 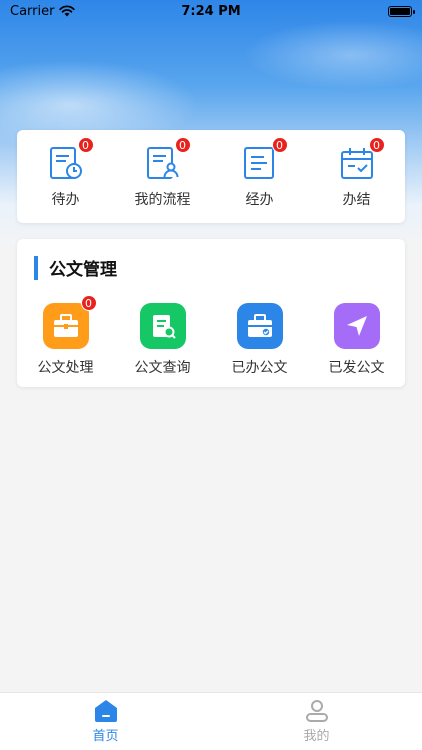 I want to click on app-label: 已发公文, so click(x=356, y=368).